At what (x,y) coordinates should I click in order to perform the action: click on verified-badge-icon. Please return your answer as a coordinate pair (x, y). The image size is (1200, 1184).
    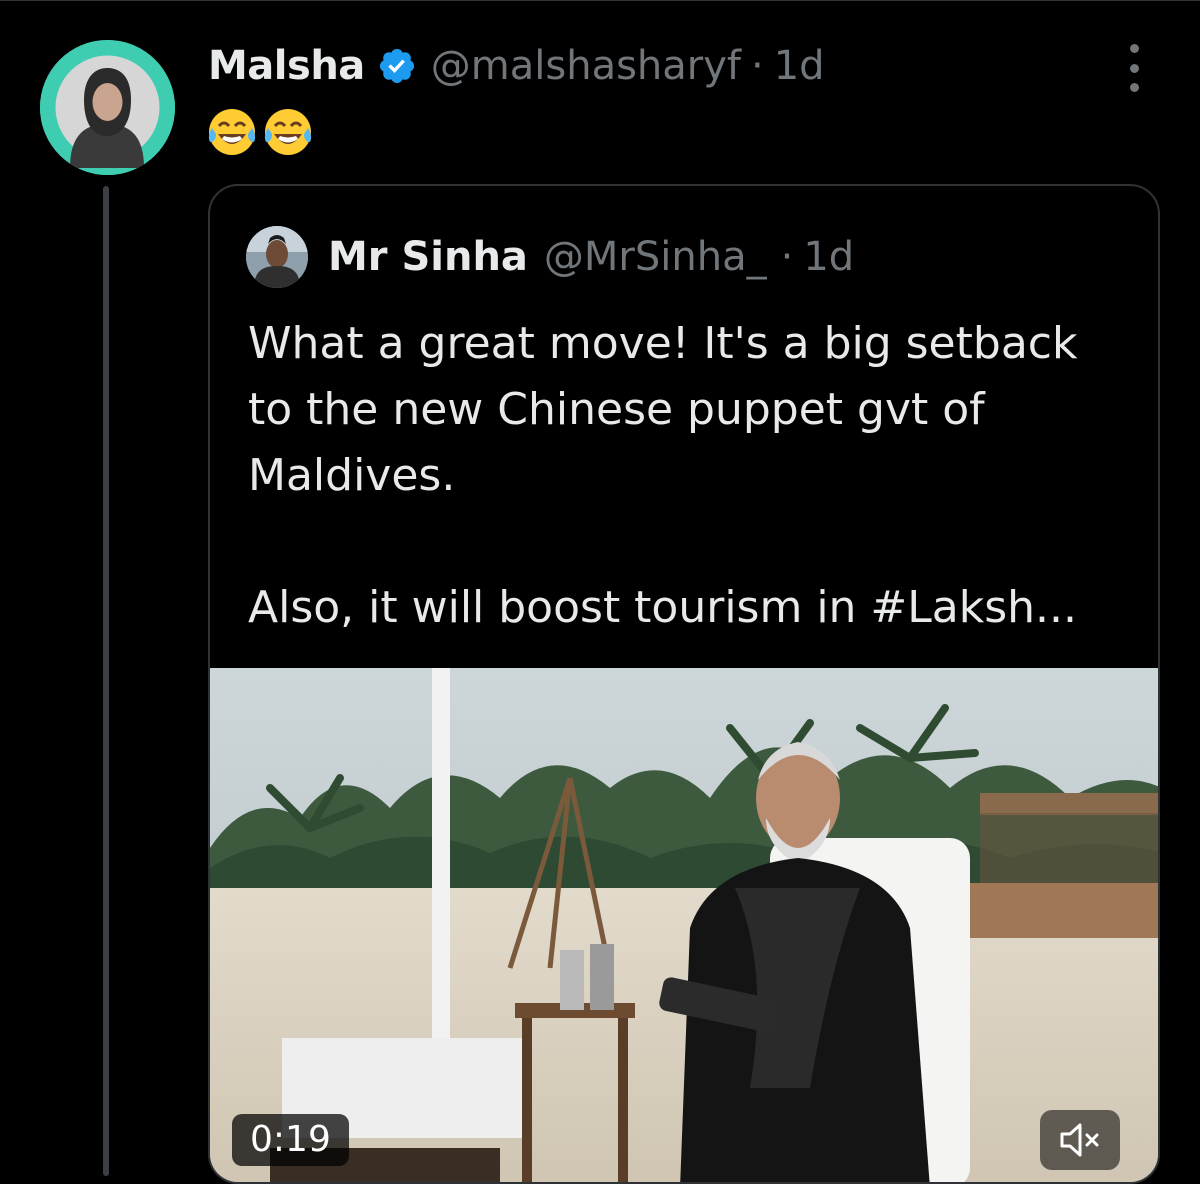
    Looking at the image, I should click on (396, 66).